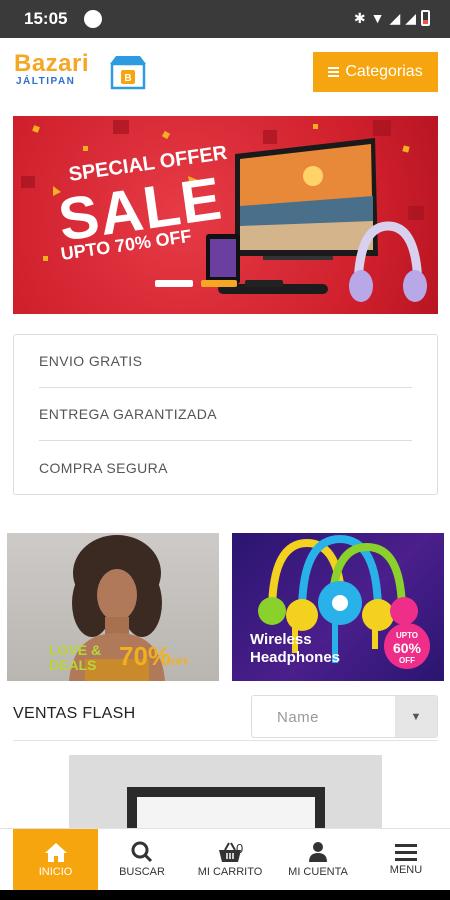 The height and width of the screenshot is (900, 450). Describe the element at coordinates (230, 859) in the screenshot. I see `nav-cart: 0 MI CARRITO` at that location.